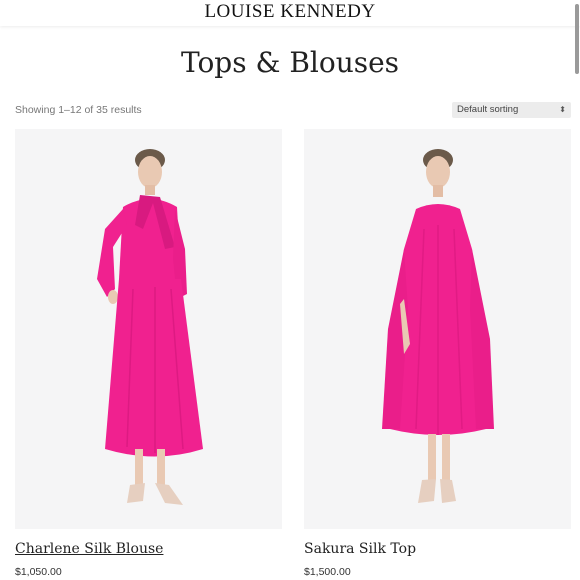 The height and width of the screenshot is (580, 580). Describe the element at coordinates (290, 62) in the screenshot. I see `page-title: Tops & Blouses` at that location.